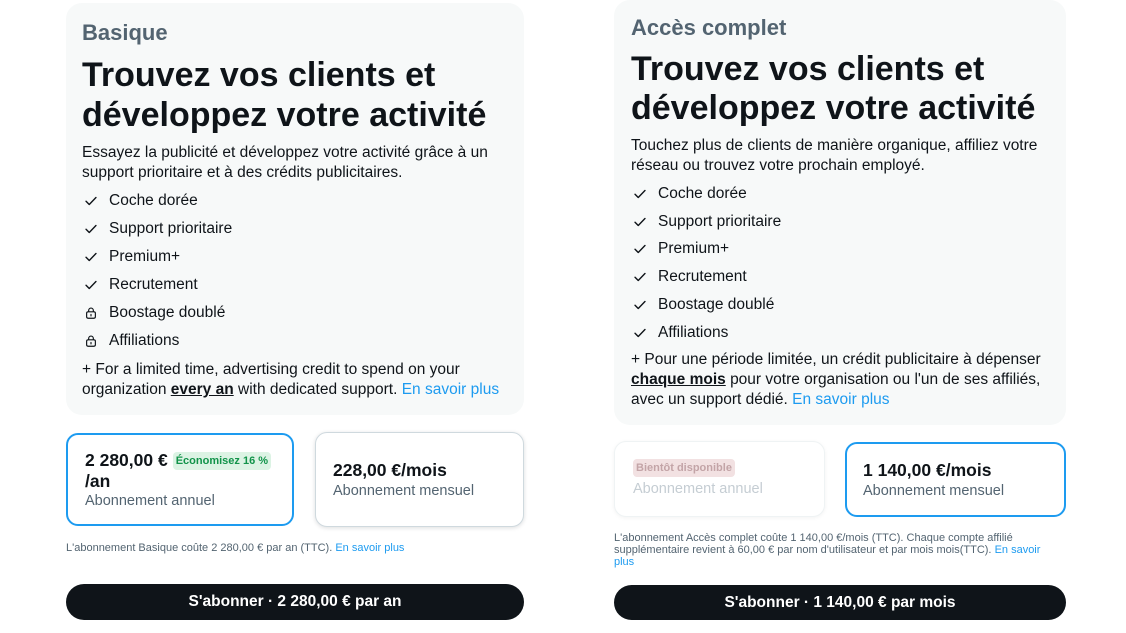  I want to click on plan-tier-title: Accès complet, so click(709, 27).